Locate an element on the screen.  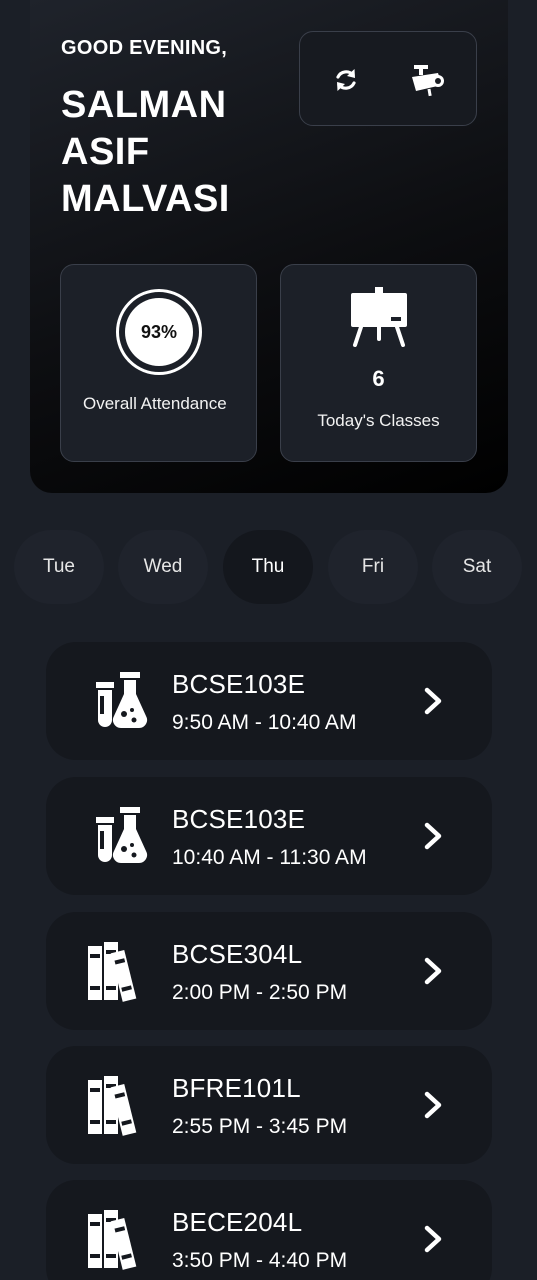
projector-button is located at coordinates (428, 80).